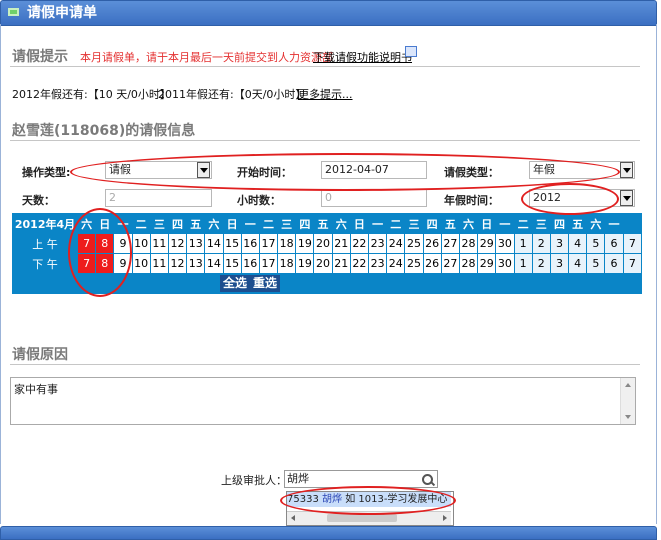 Image resolution: width=661 pixels, height=540 pixels. Describe the element at coordinates (432, 223) in the screenshot. I see `weekday-cell: 四` at that location.